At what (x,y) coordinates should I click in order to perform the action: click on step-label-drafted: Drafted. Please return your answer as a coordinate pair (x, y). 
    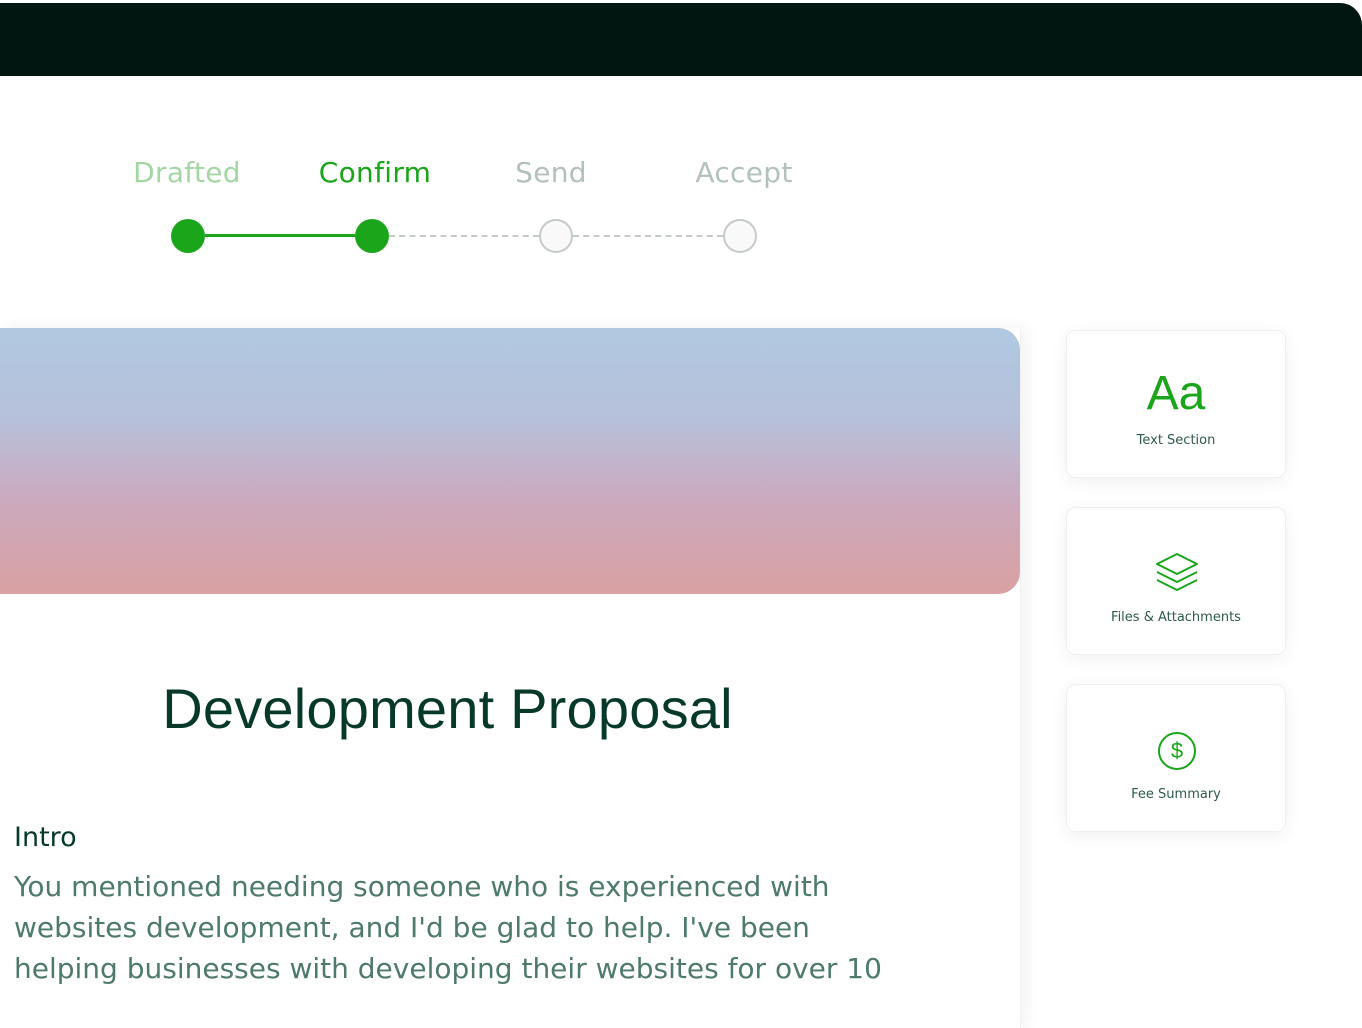
    Looking at the image, I should click on (187, 172).